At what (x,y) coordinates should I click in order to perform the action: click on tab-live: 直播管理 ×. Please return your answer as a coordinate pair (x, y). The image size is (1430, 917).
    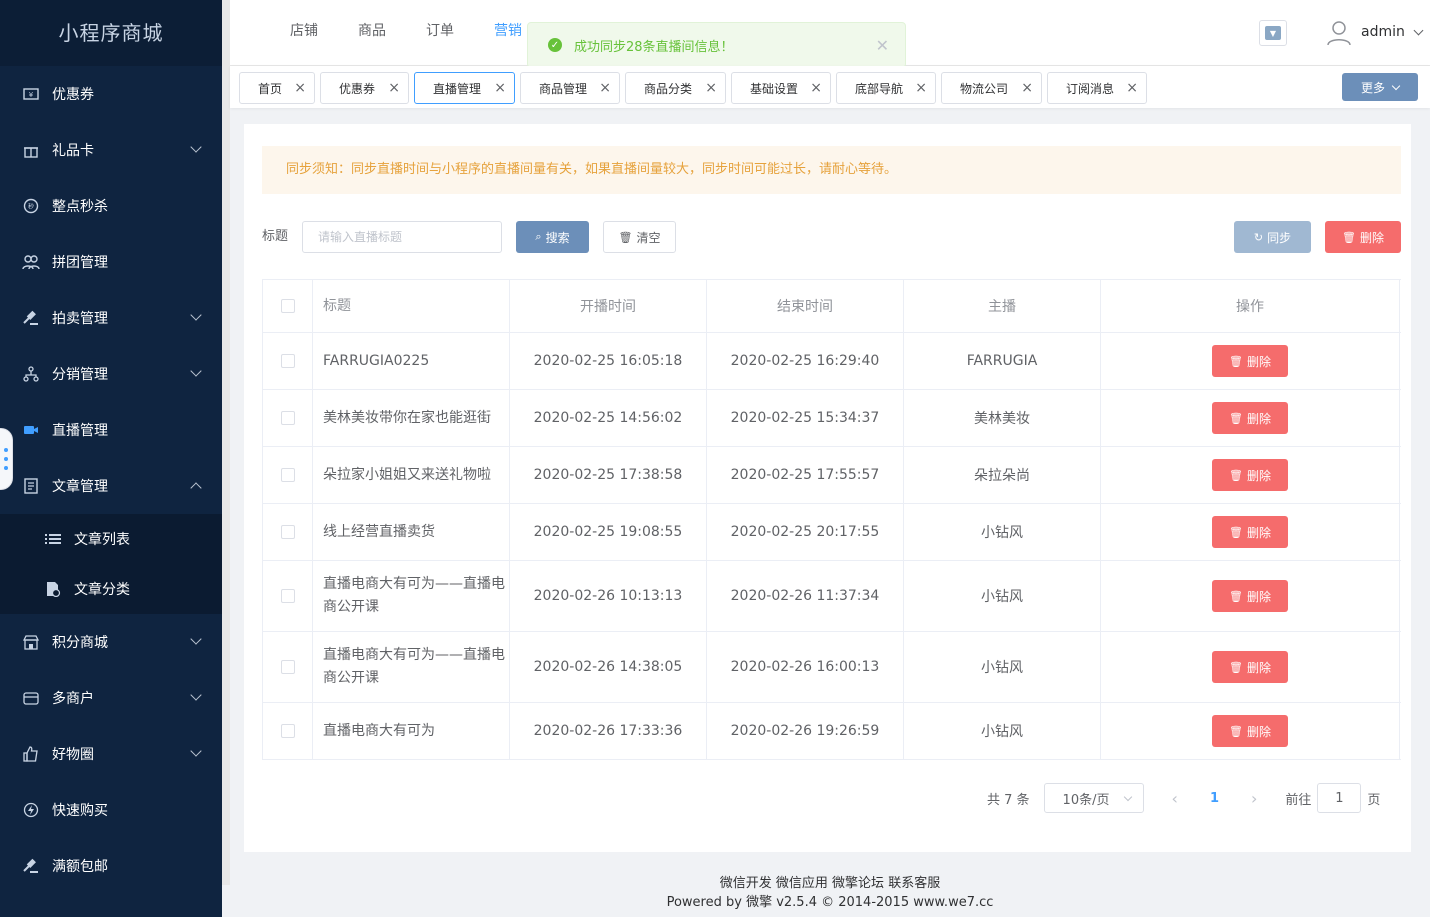
    Looking at the image, I should click on (464, 88).